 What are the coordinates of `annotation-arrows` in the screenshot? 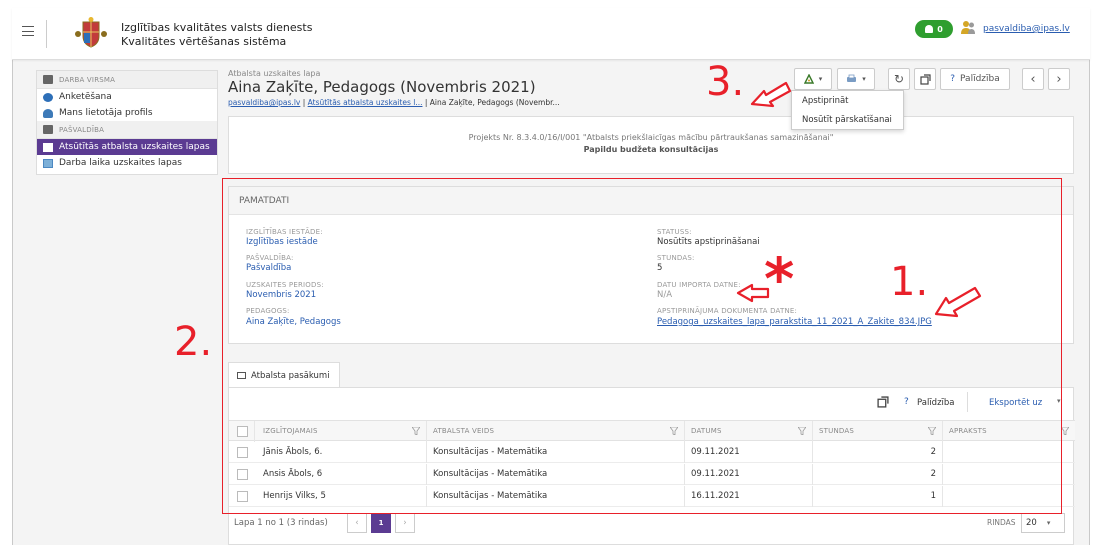 It's located at (859, 199).